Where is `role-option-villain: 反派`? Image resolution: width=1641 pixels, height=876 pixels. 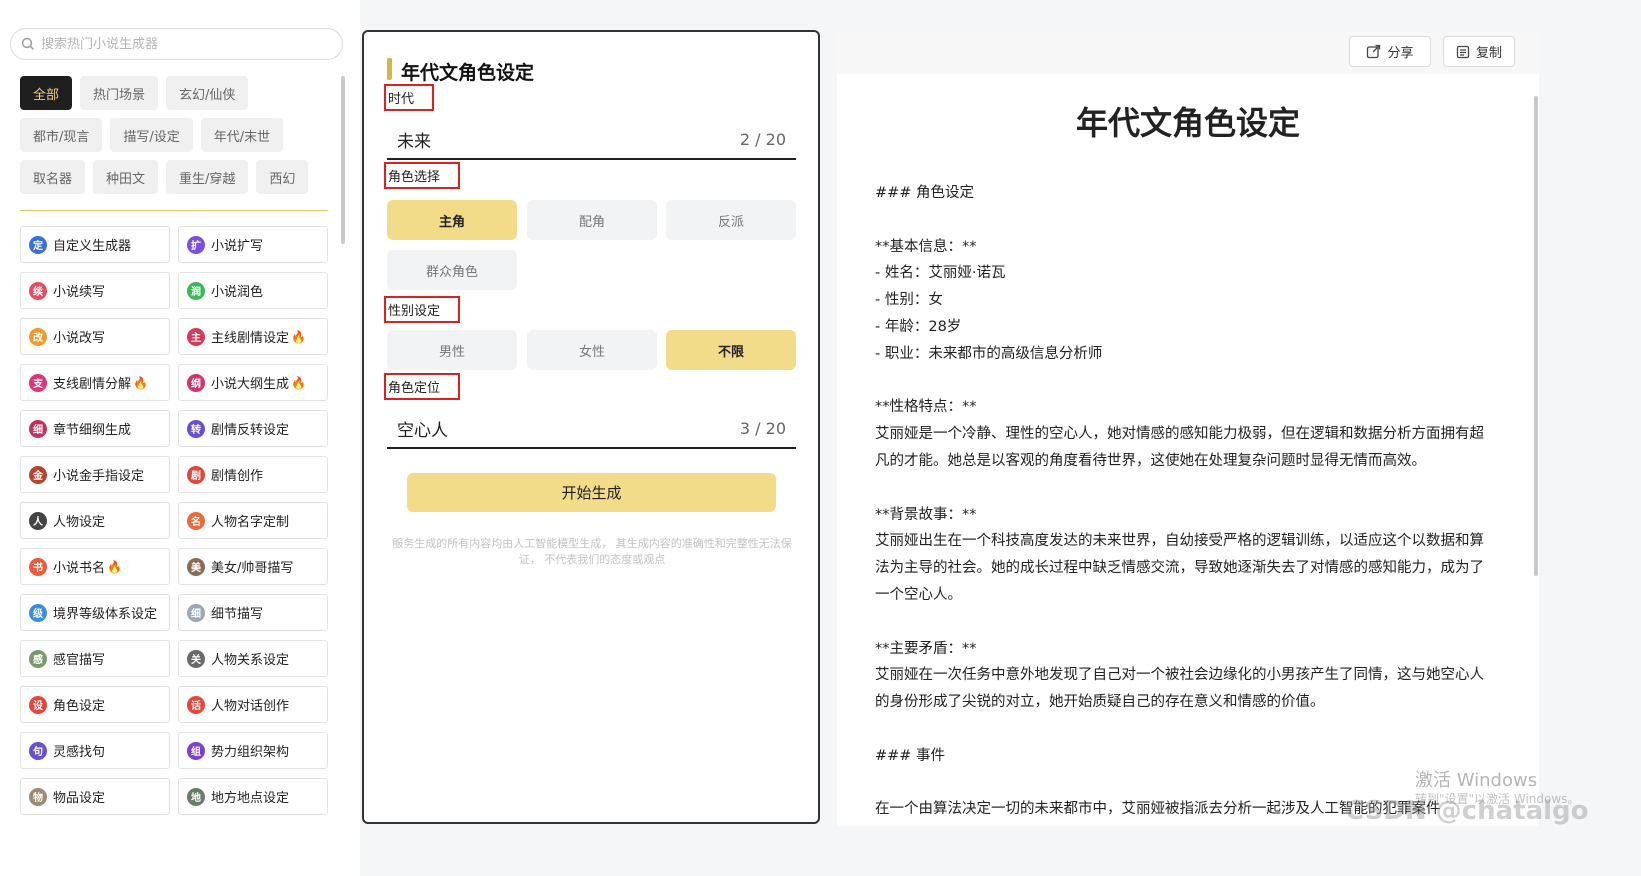 role-option-villain: 反派 is located at coordinates (731, 220).